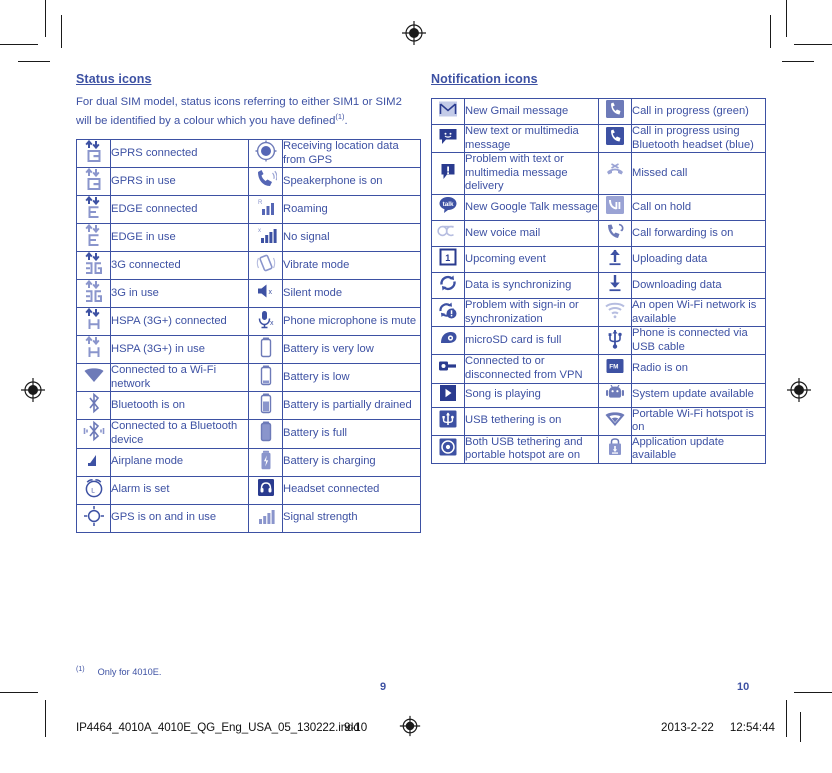 This screenshot has width=832, height=773. I want to click on status-label: Battery is very low, so click(351, 350).